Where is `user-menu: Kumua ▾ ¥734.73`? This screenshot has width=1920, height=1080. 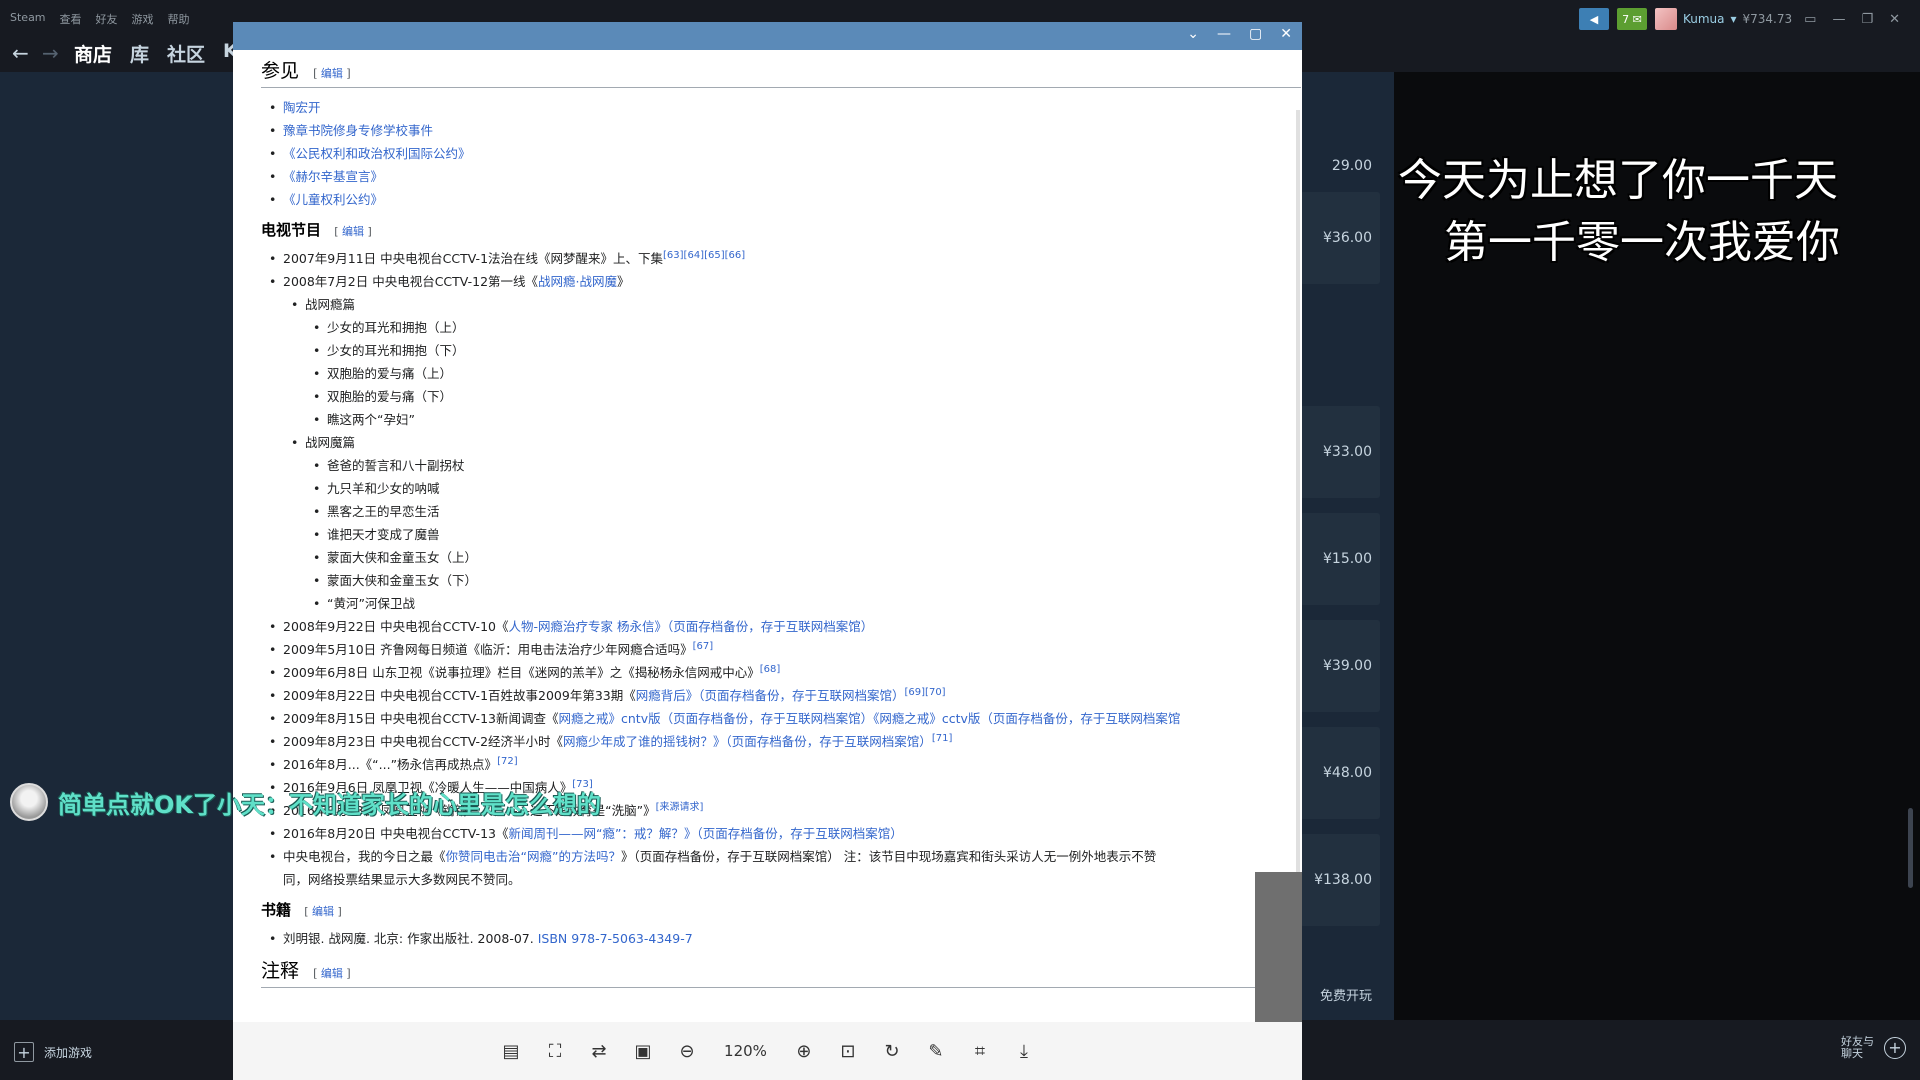
user-menu: Kumua ▾ ¥734.73 is located at coordinates (1723, 19).